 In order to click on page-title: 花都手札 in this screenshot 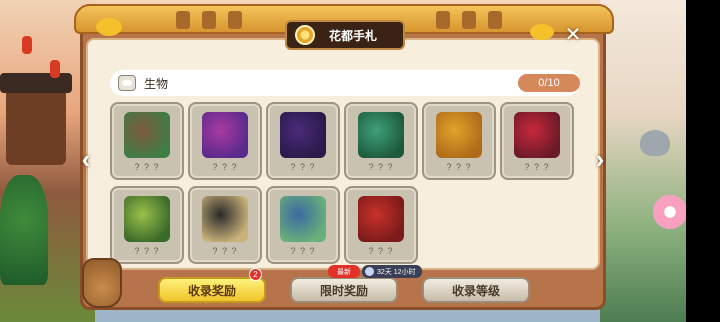, I will do `click(353, 35)`.